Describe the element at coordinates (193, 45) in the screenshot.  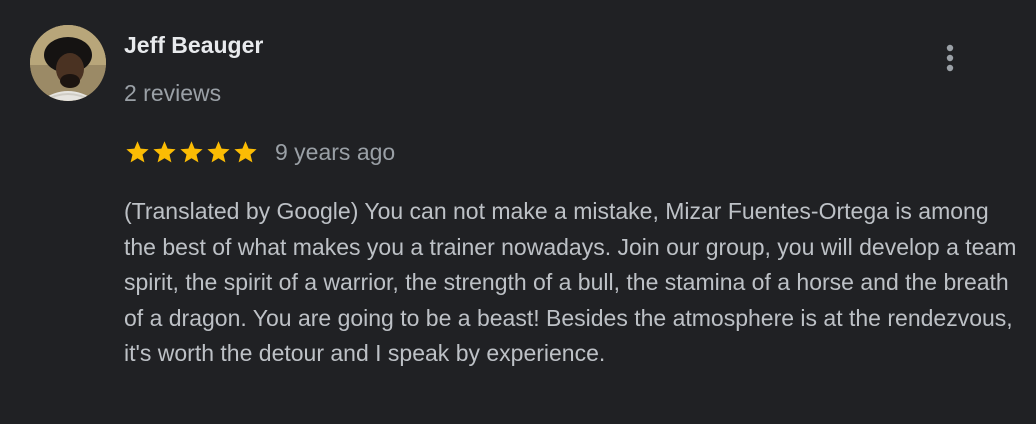
I see `author-name: Jeff Beauger` at that location.